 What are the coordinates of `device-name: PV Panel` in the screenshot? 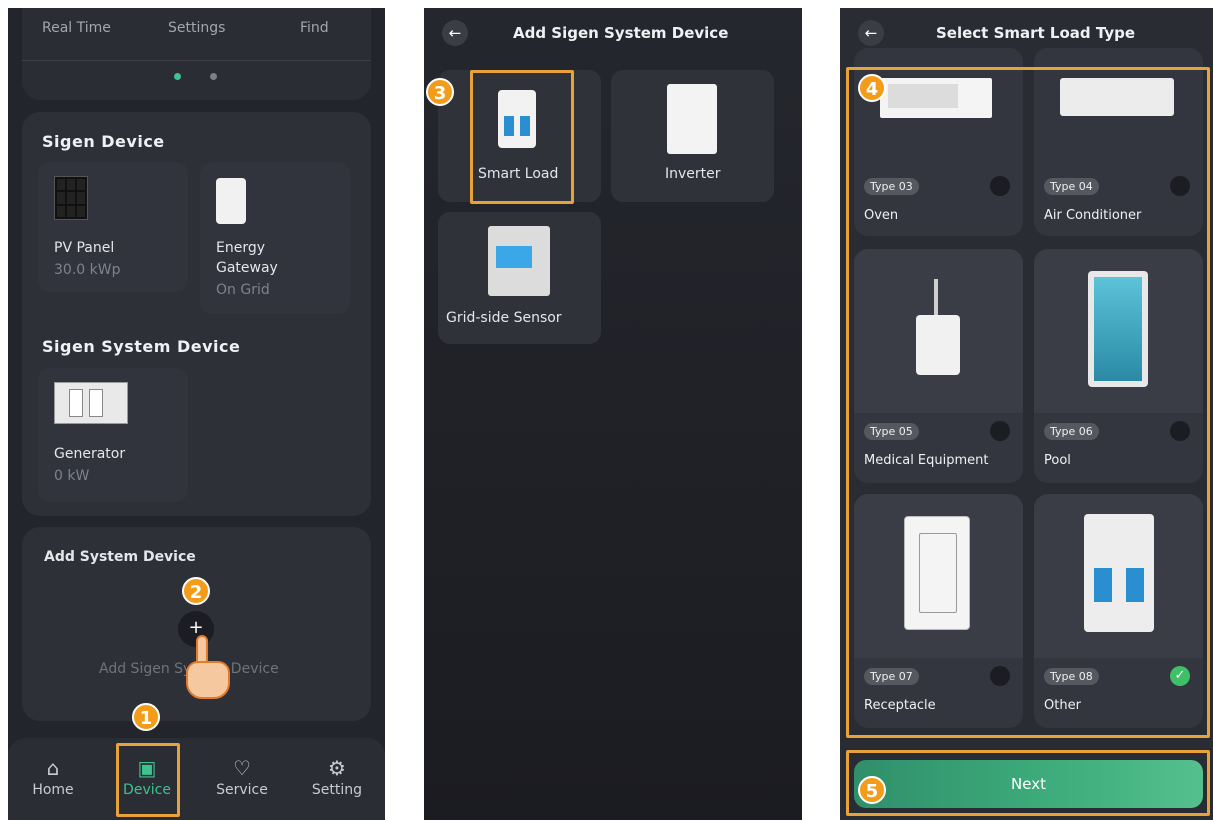 It's located at (84, 248).